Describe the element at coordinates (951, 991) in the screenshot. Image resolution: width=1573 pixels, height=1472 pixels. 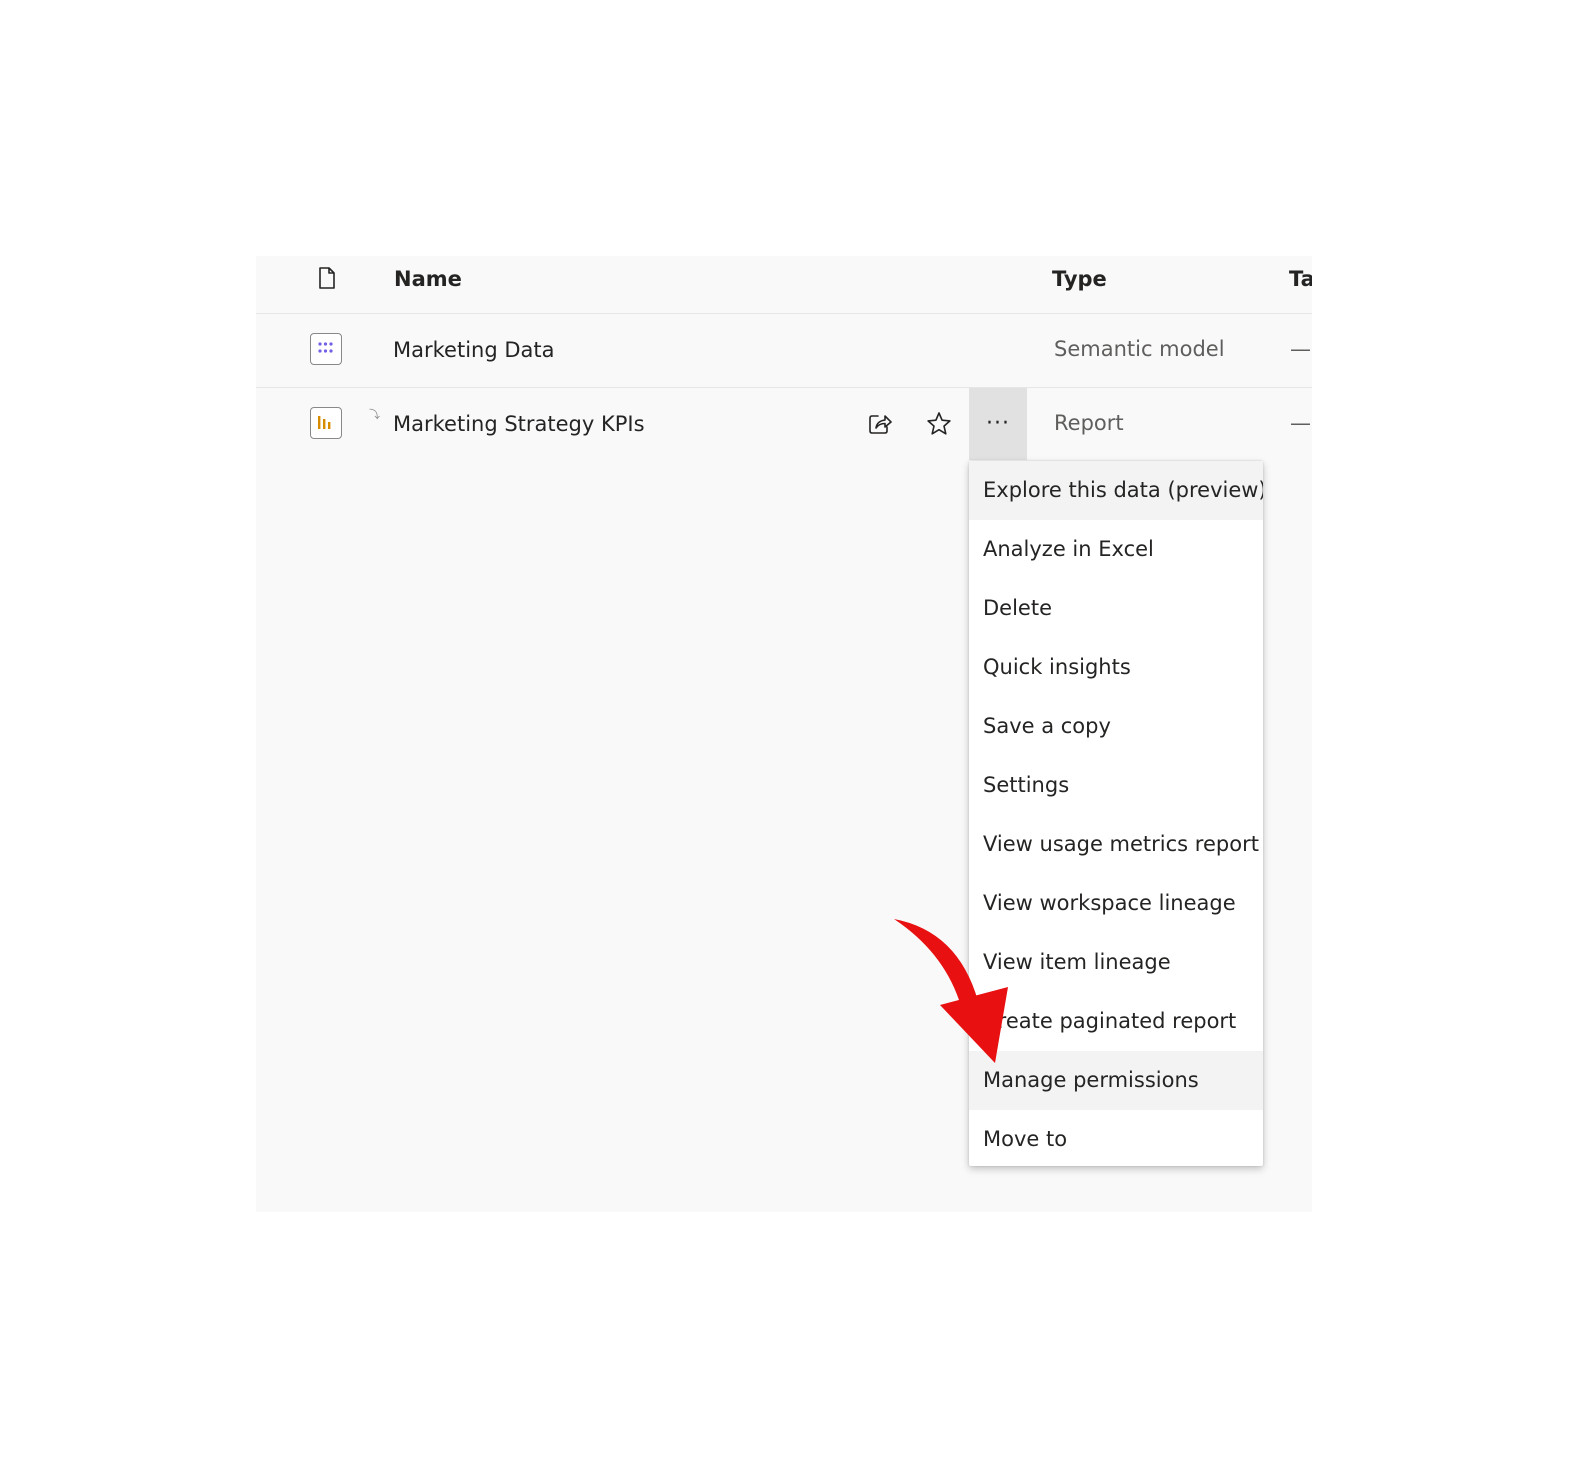
I see `red-arrow-annotation-icon` at that location.